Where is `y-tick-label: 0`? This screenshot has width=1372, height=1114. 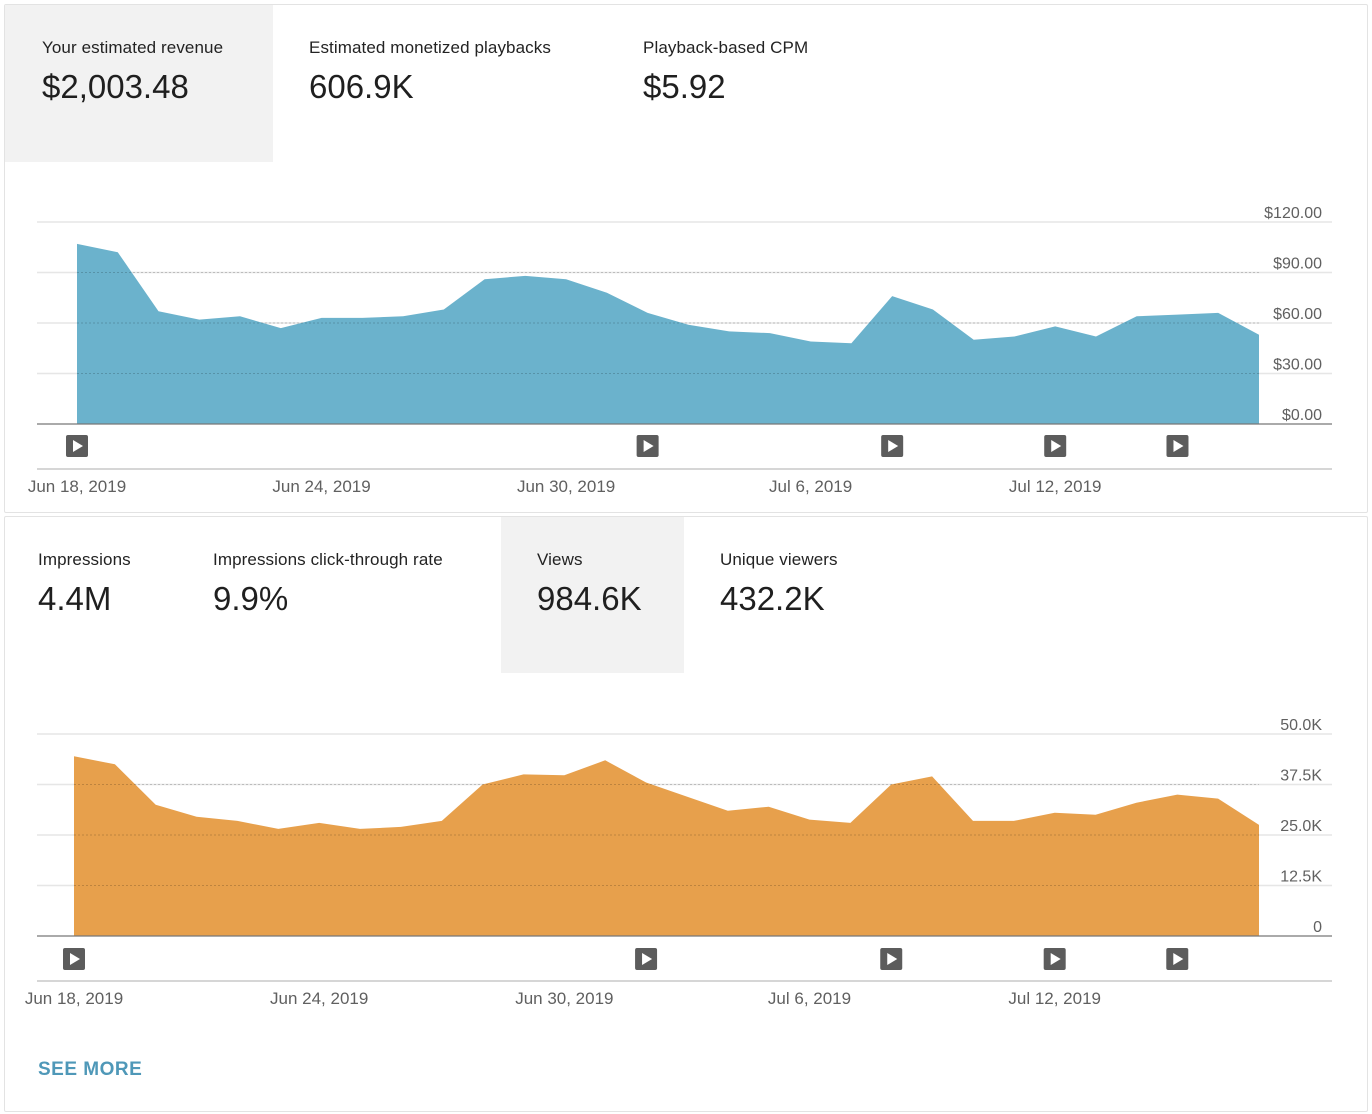
y-tick-label: 0 is located at coordinates (1317, 927).